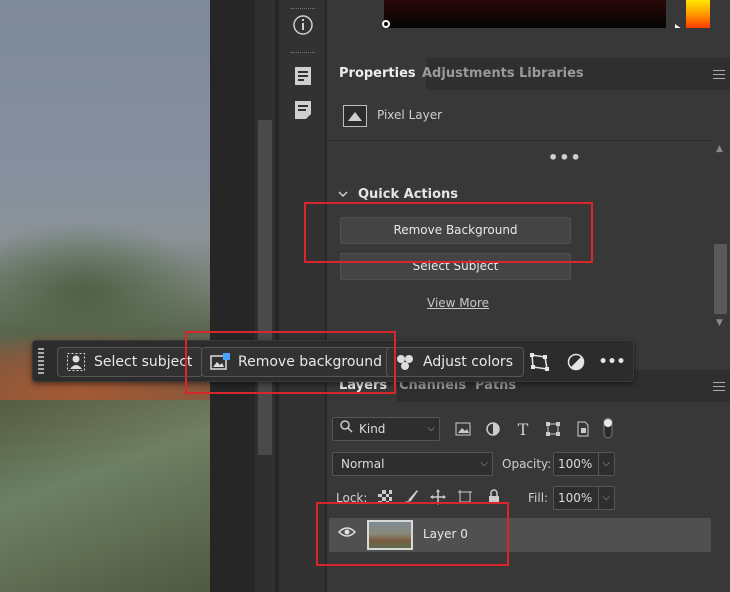  I want to click on tab-libraries: Libraries, so click(551, 74).